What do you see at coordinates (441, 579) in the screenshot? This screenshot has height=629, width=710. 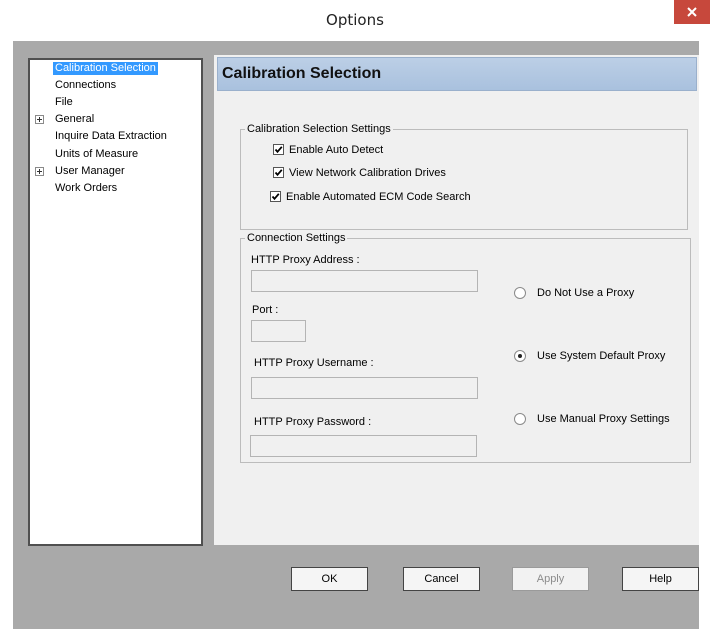 I see `cancel-button: Cancel` at bounding box center [441, 579].